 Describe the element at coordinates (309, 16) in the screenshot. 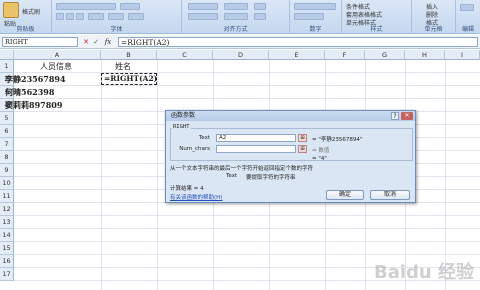

I see `number-format-buttons` at that location.